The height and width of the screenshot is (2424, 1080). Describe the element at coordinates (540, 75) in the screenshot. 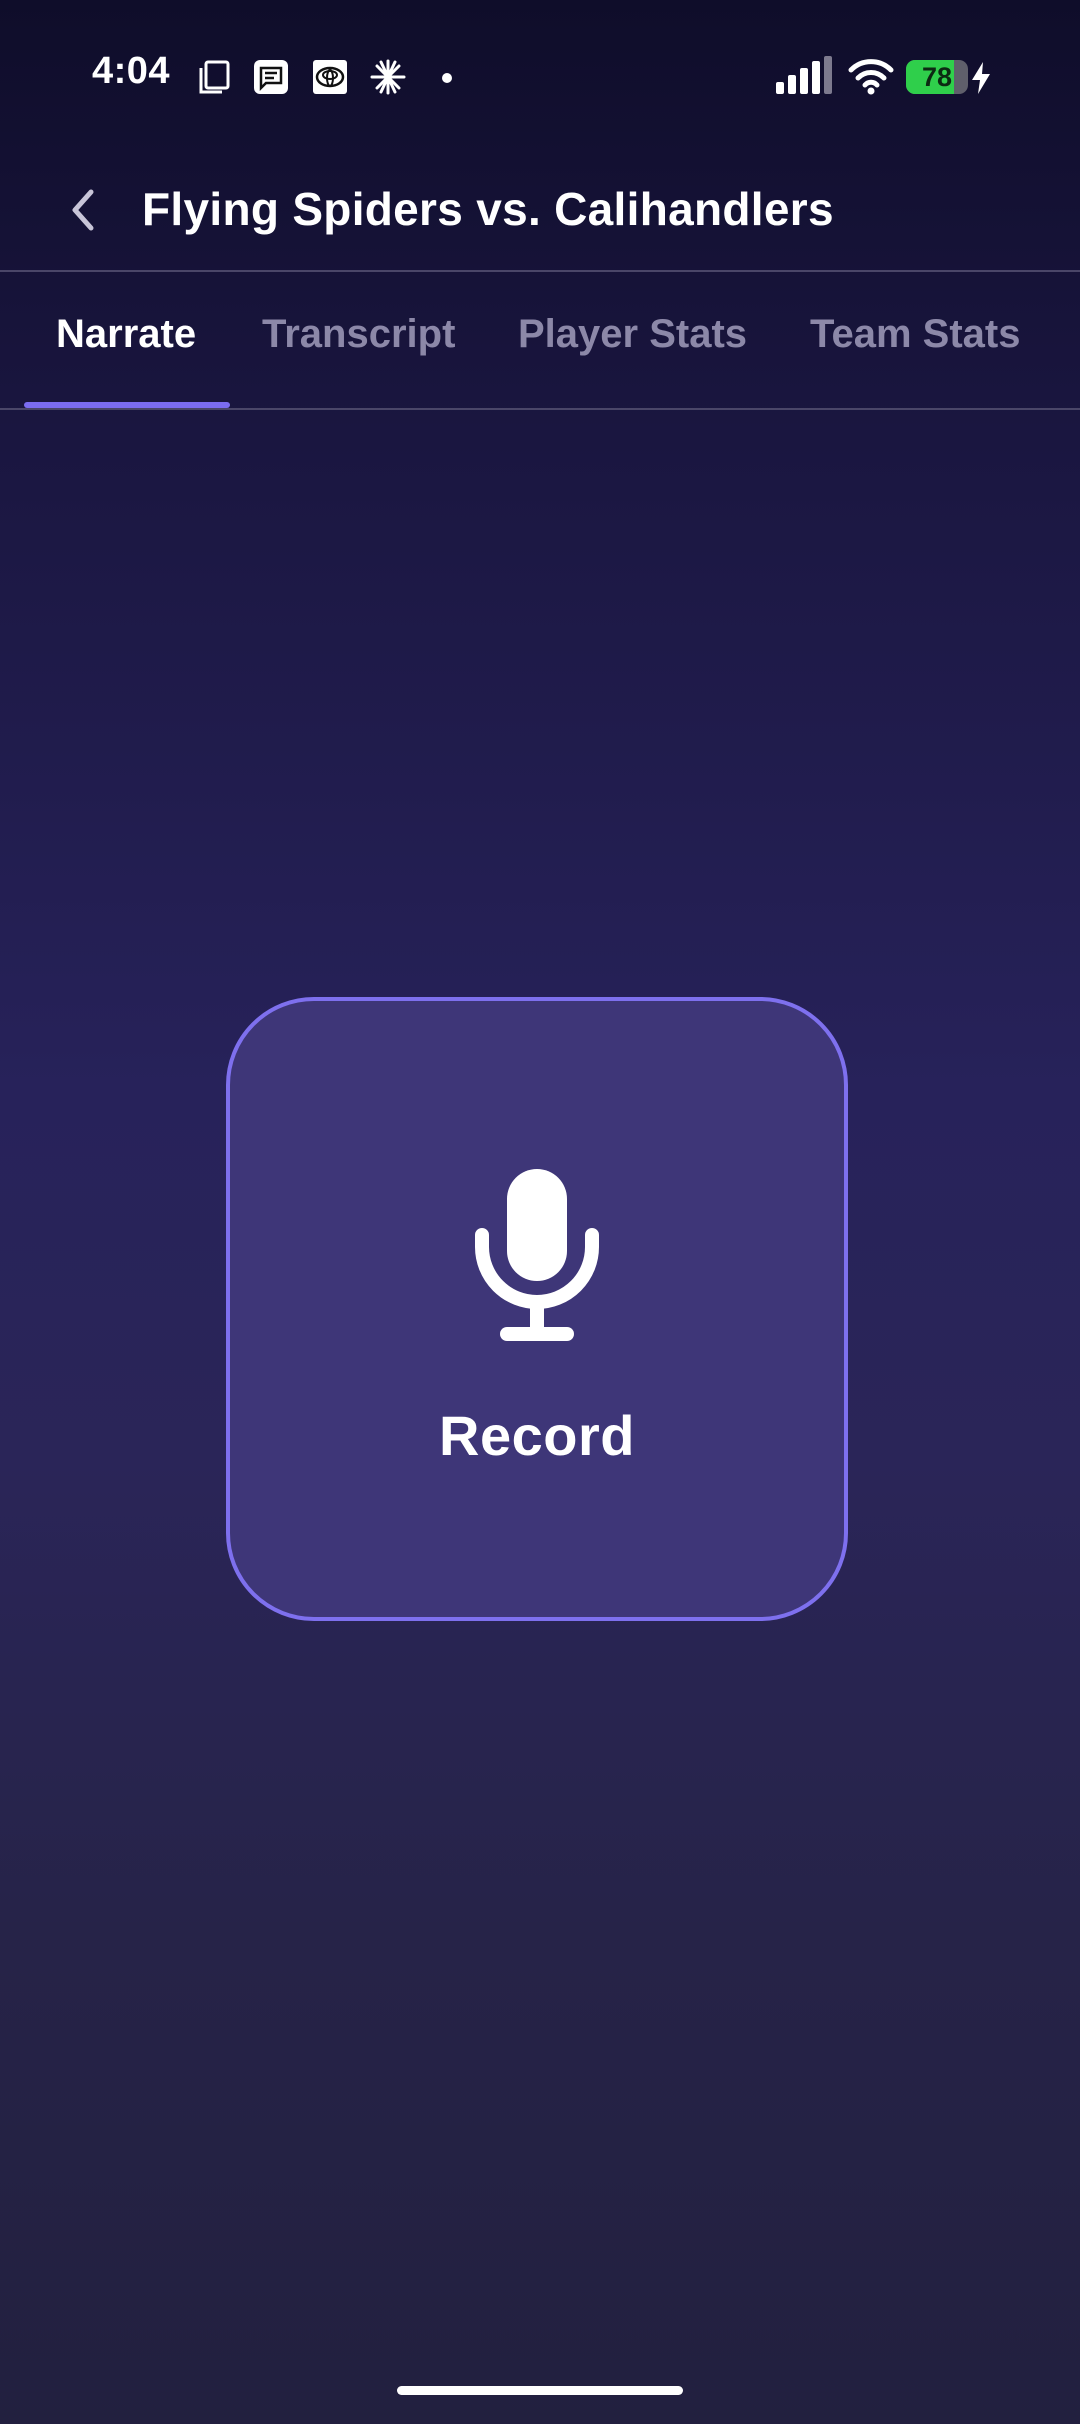

I see `status-bar: 4:04 78` at that location.